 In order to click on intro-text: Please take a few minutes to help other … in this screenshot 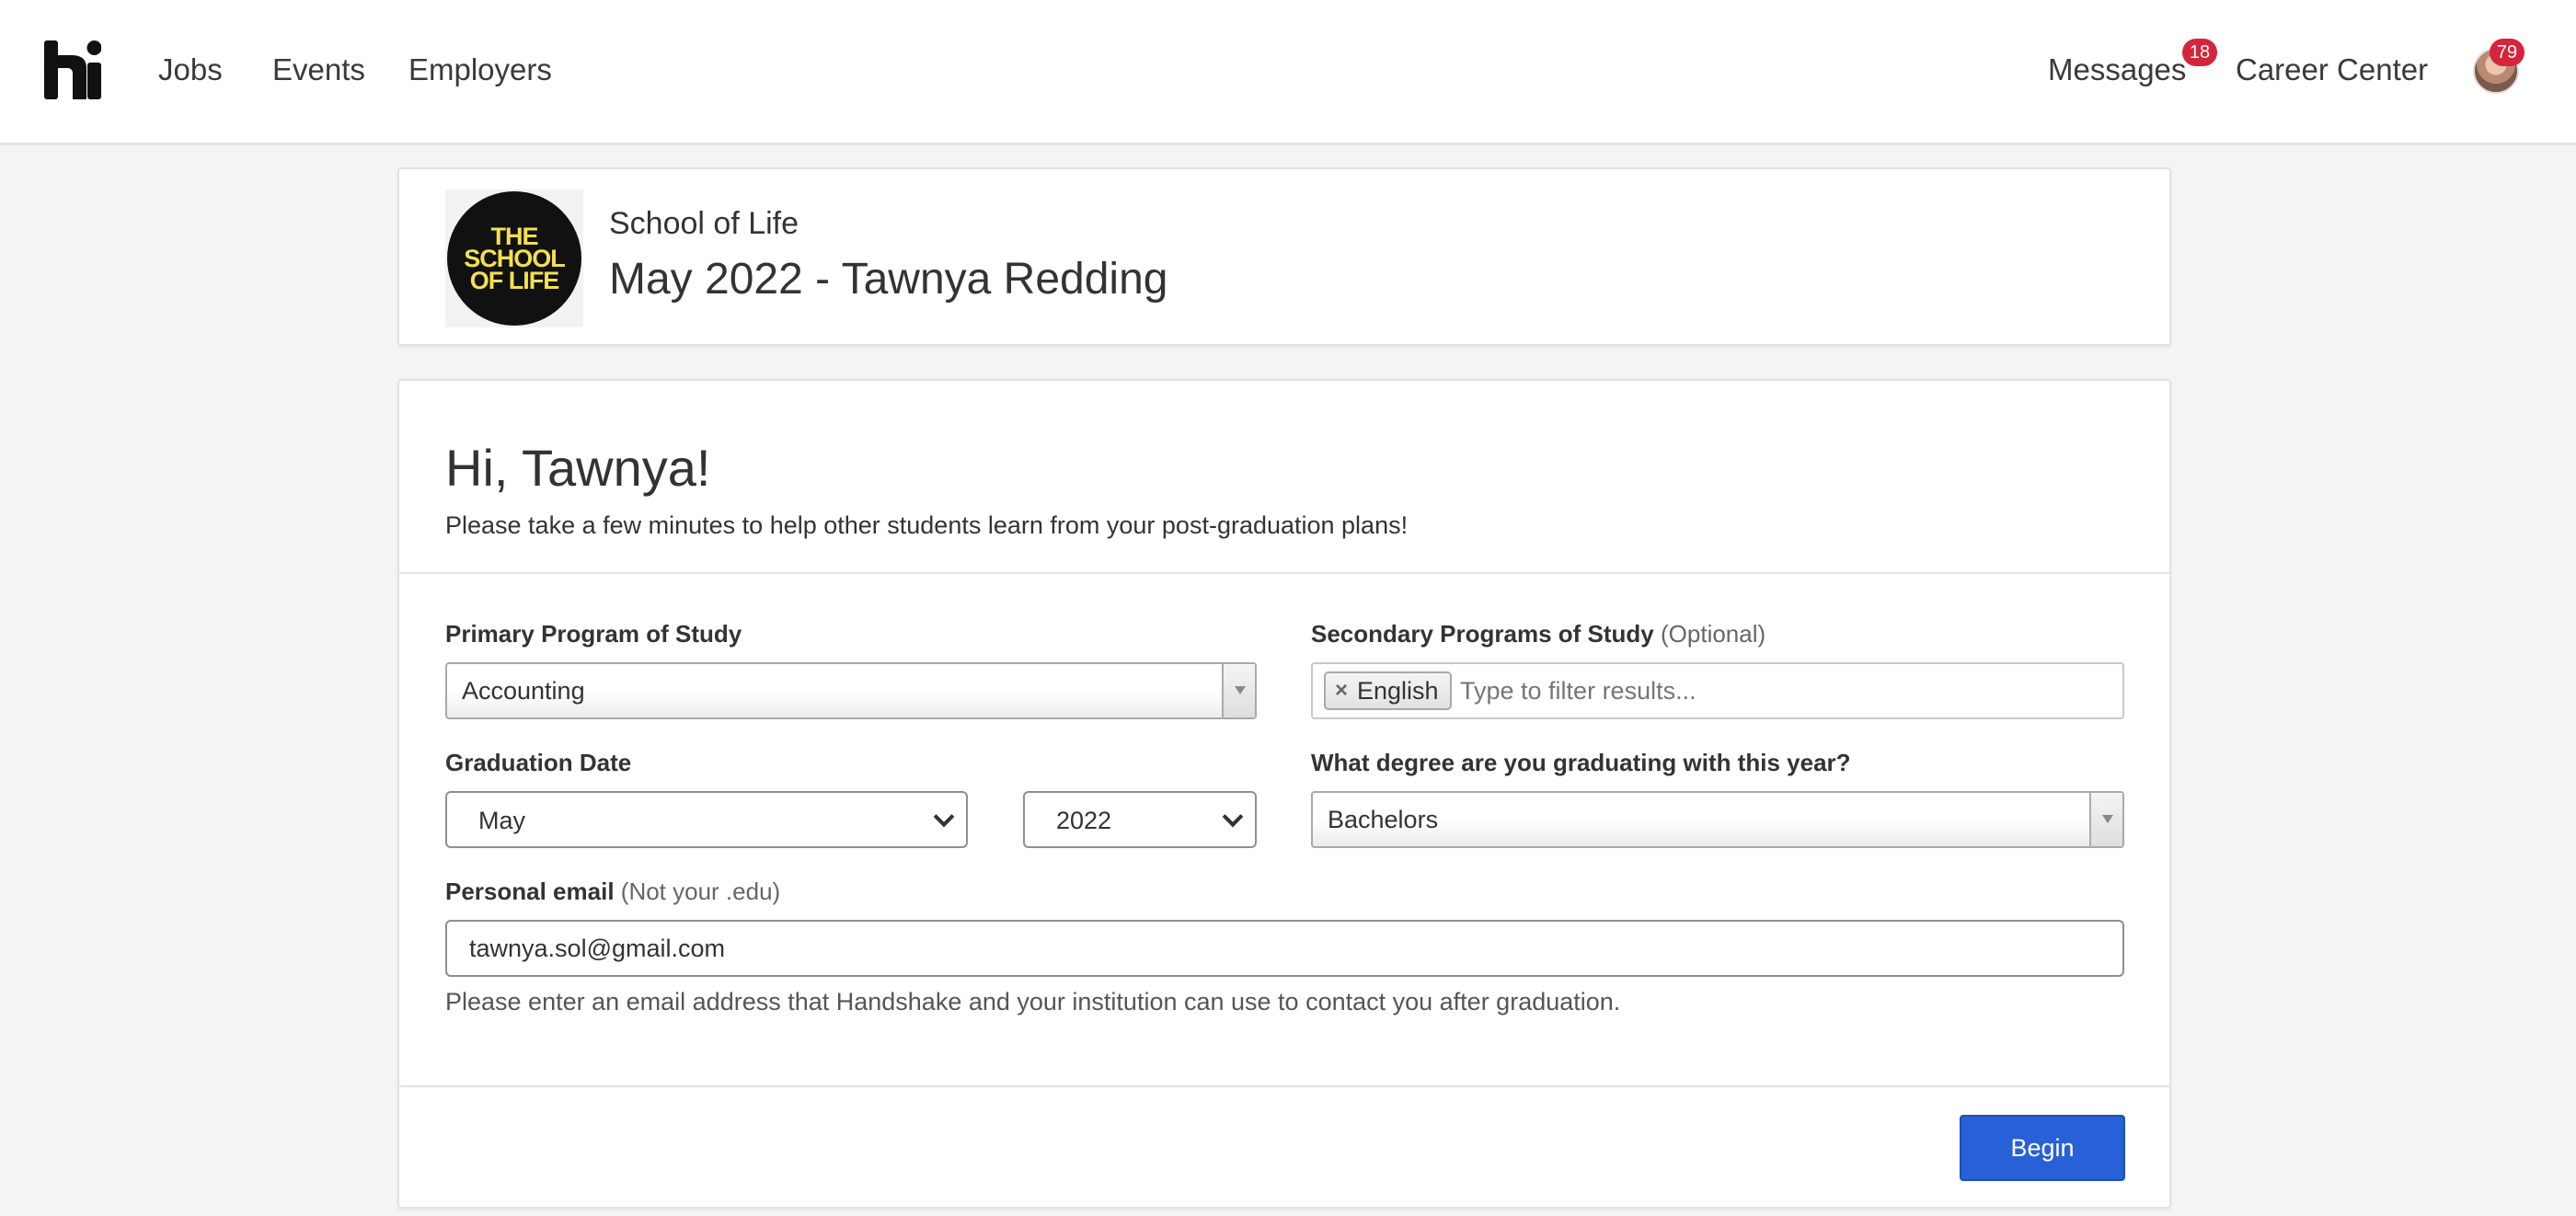, I will do `click(927, 525)`.